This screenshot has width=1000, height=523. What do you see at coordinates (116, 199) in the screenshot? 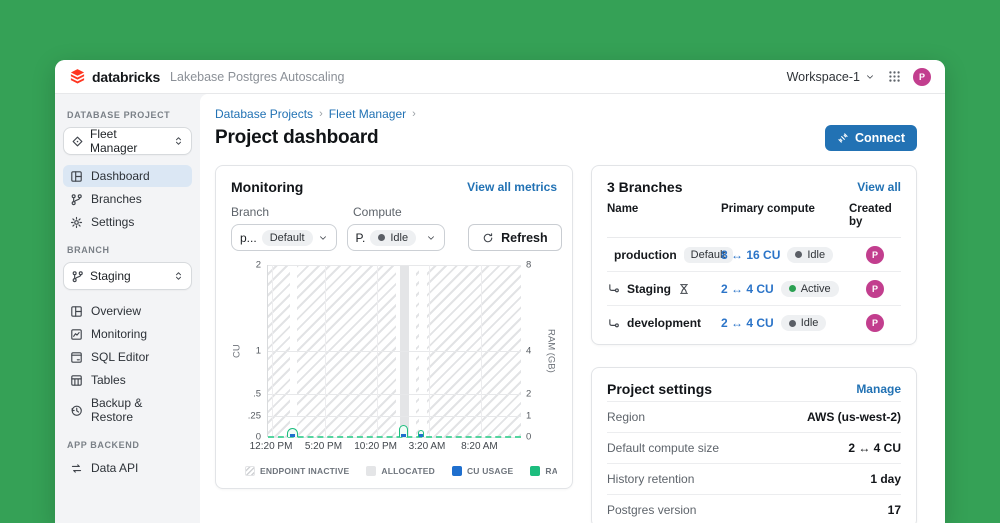
I see `sidebar-item-label: Branches` at bounding box center [116, 199].